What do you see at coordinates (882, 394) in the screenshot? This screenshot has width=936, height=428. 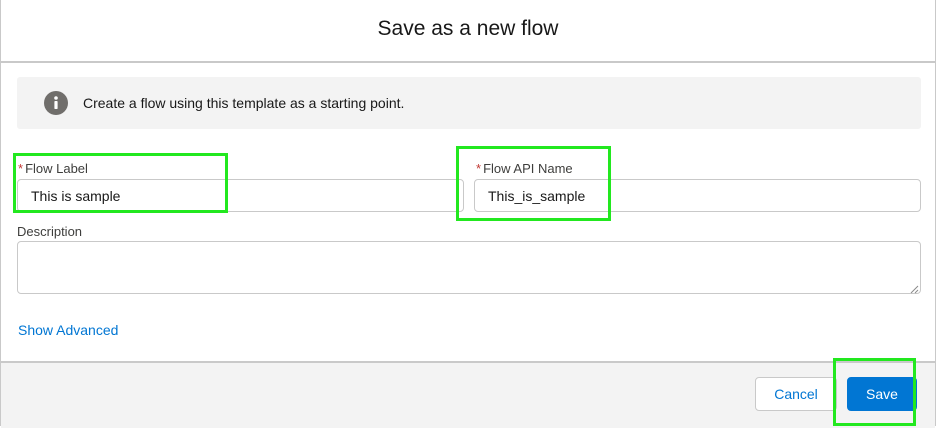 I see `save-button: Save` at bounding box center [882, 394].